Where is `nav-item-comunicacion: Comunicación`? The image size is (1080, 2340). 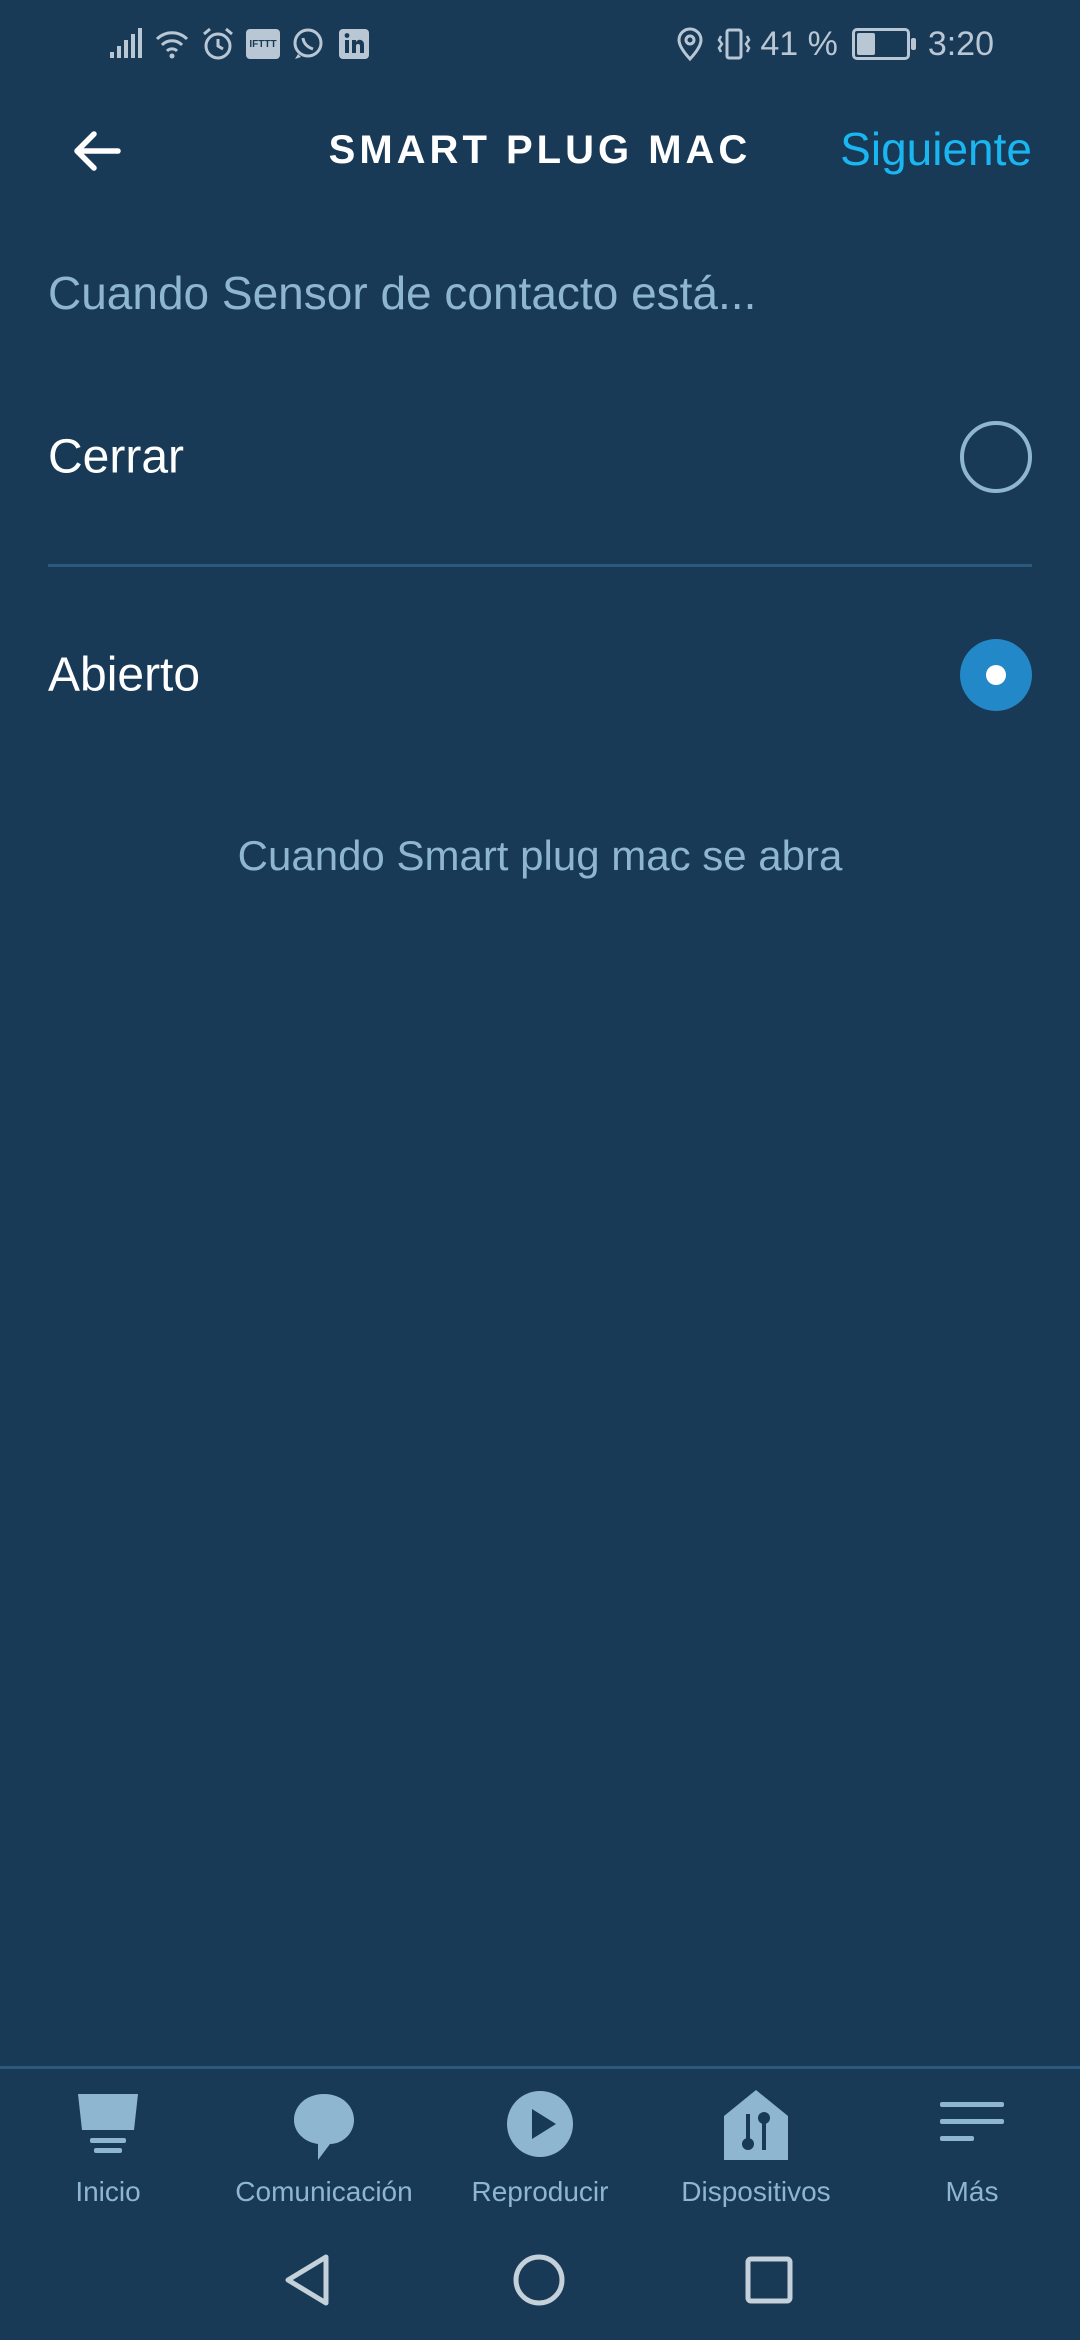
nav-item-comunicacion: Comunicación is located at coordinates (324, 2145).